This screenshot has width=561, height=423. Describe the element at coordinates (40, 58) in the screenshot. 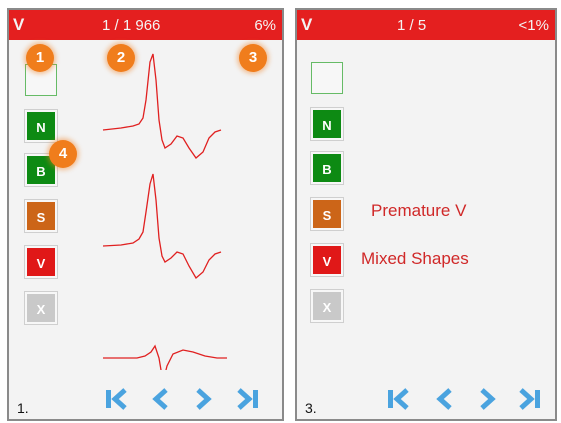

I see `annotation-marker-1: 1` at that location.